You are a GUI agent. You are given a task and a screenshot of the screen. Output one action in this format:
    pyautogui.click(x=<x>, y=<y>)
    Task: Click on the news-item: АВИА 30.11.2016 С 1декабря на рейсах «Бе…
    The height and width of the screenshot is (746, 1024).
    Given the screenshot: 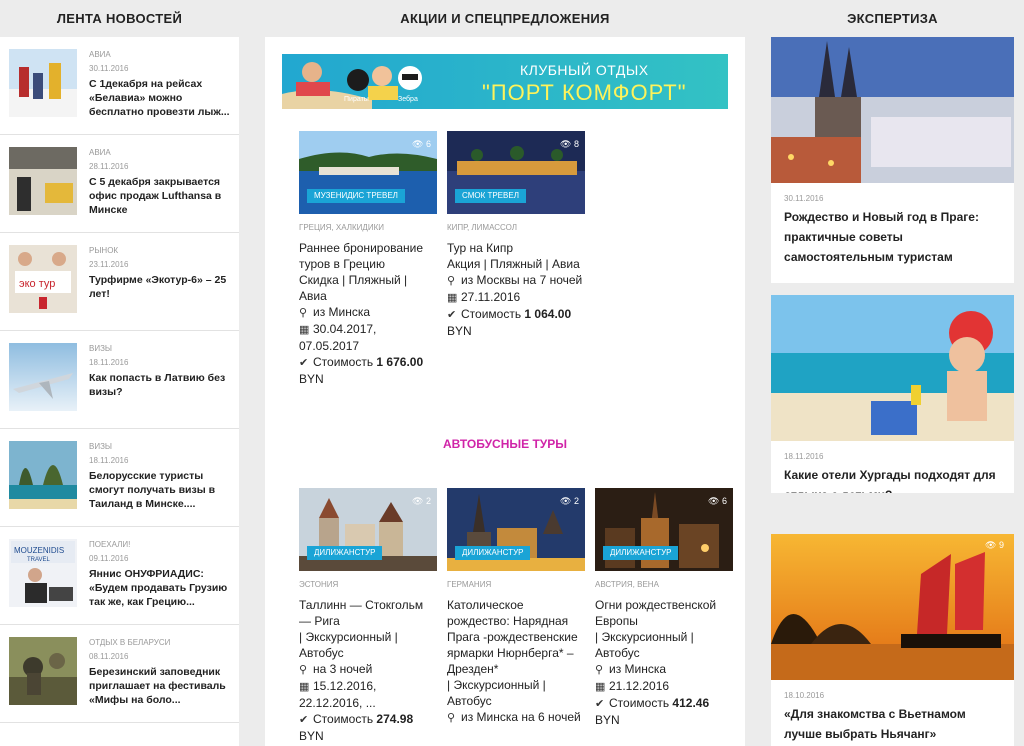 What is the action you would take?
    pyautogui.click(x=119, y=86)
    